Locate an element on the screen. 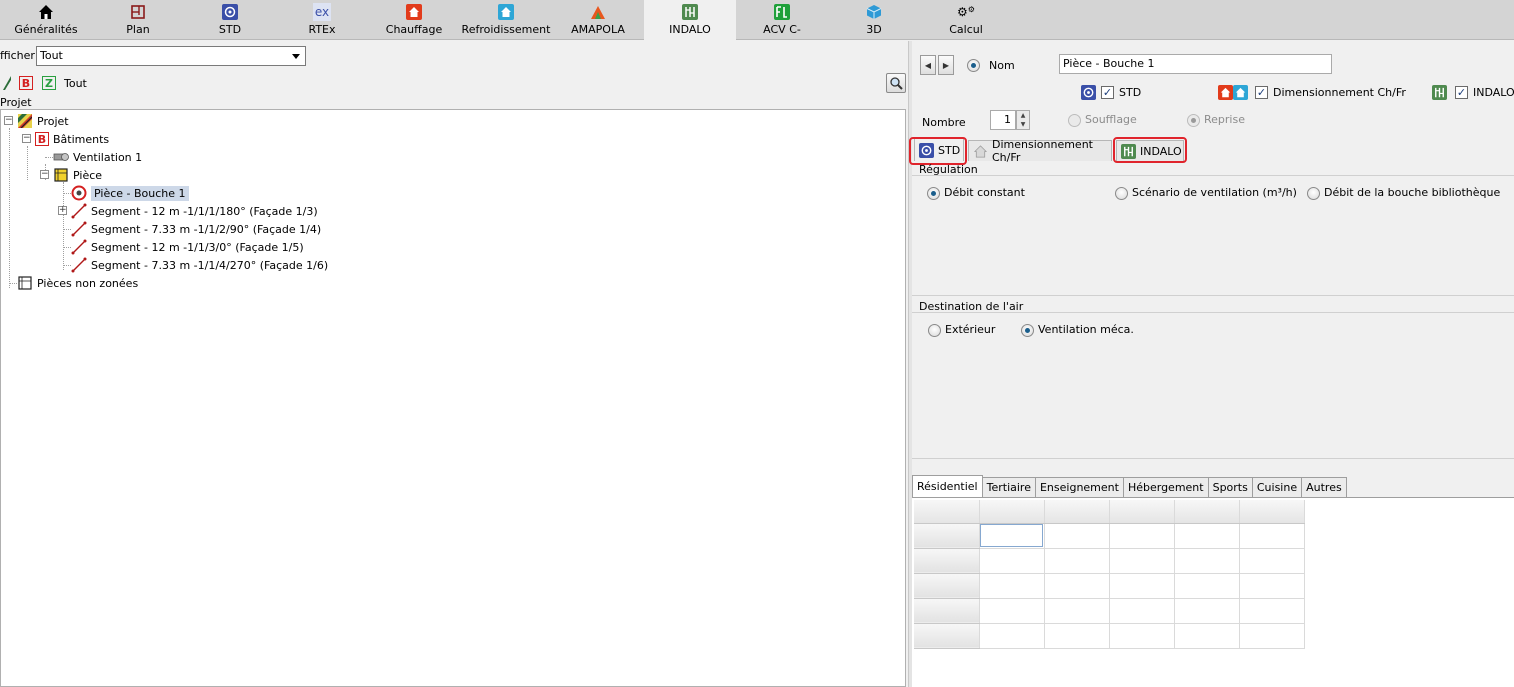 This screenshot has height=687, width=1514. reprise-radio is located at coordinates (1193, 120).